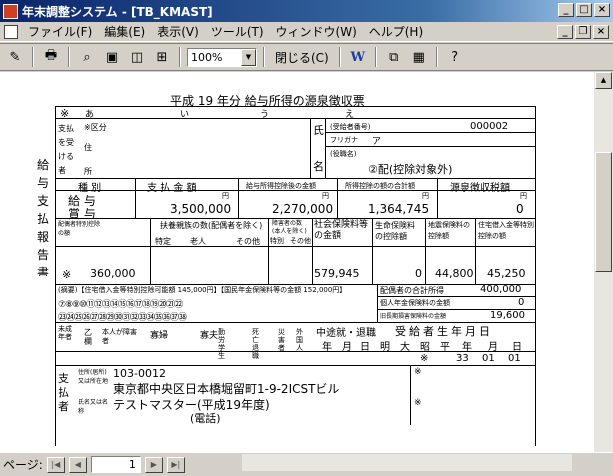  I want to click on h2-jutaku: 住宅借入金等特別控除の額, so click(506, 230).